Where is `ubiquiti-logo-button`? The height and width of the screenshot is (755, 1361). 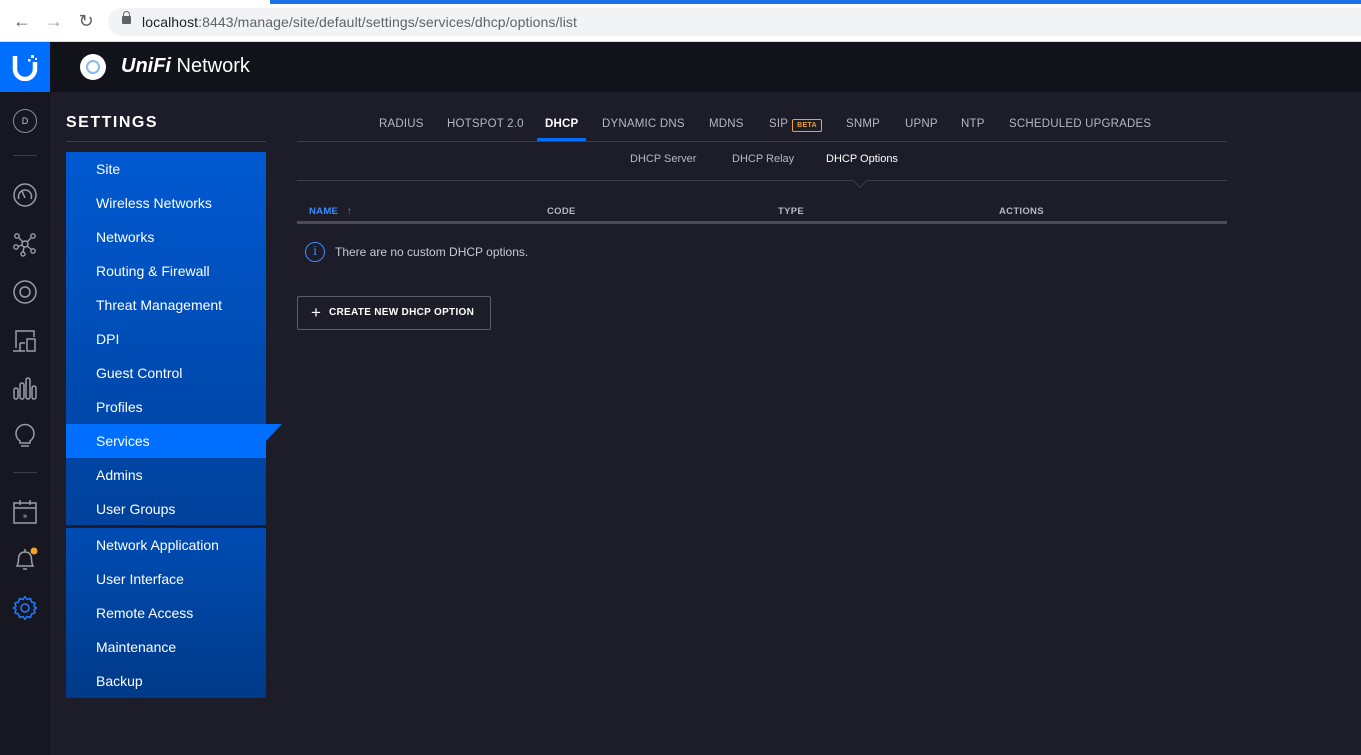 ubiquiti-logo-button is located at coordinates (25, 67).